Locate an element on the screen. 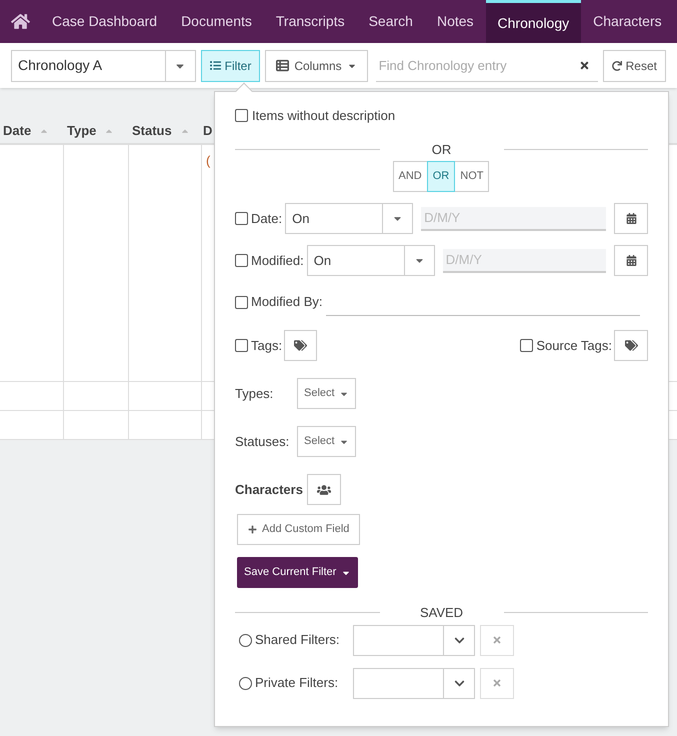 The width and height of the screenshot is (677, 736). filter-label: Date: is located at coordinates (266, 219).